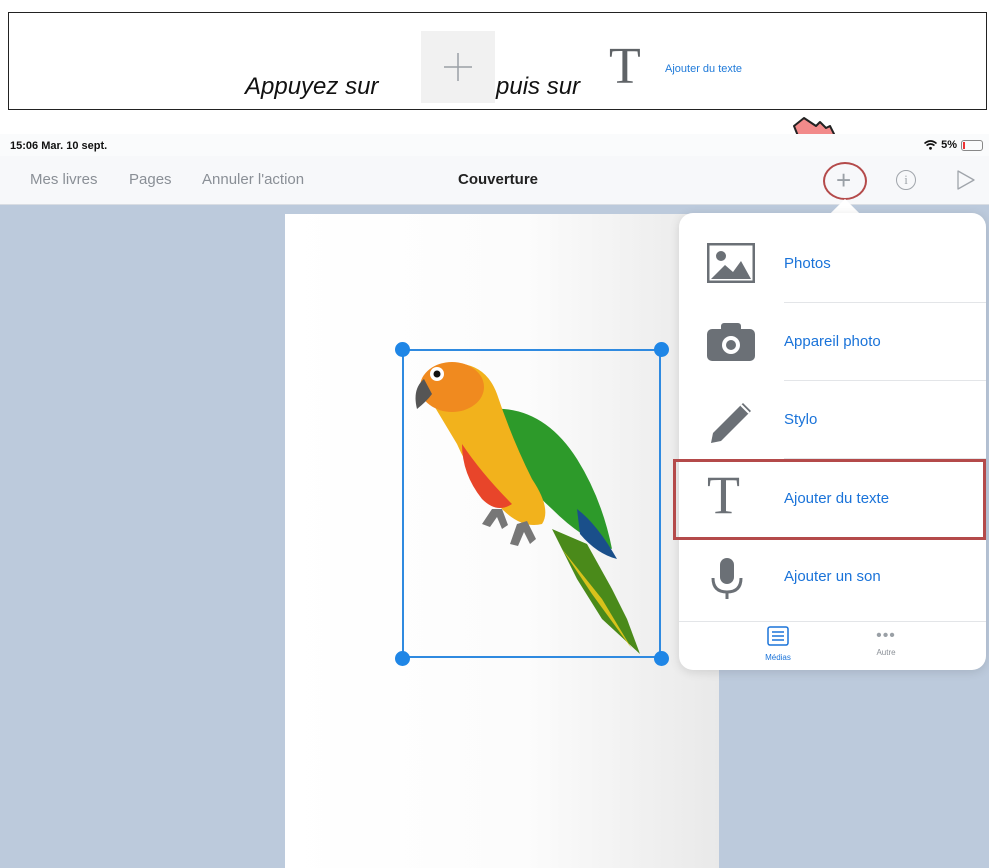  What do you see at coordinates (498, 179) in the screenshot?
I see `page-title: Couverture` at bounding box center [498, 179].